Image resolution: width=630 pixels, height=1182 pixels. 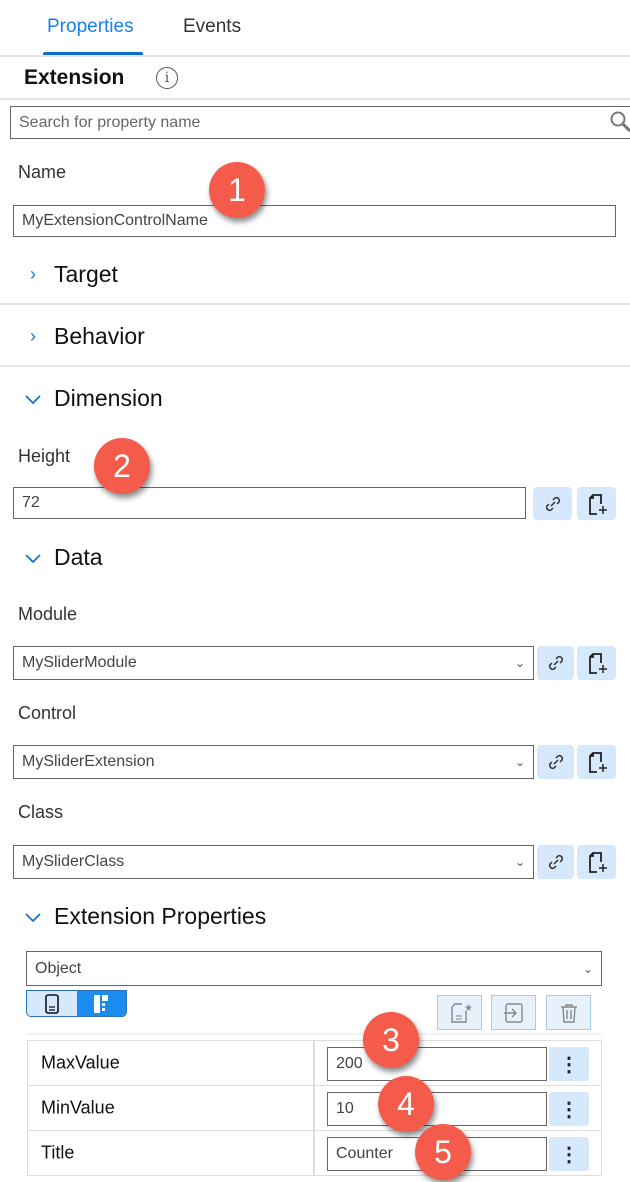 I want to click on section-title: Data, so click(x=78, y=557).